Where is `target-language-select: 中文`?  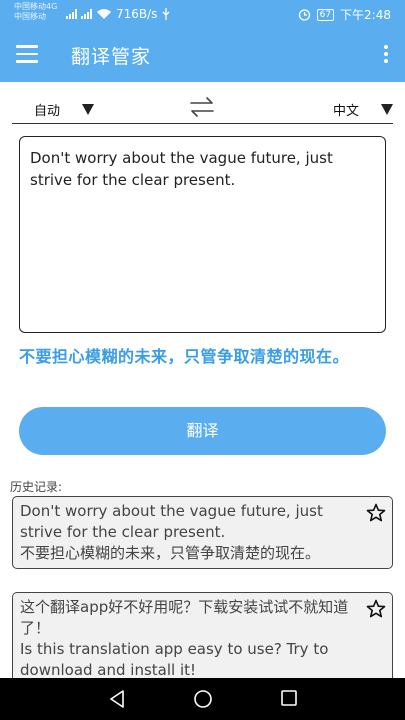 target-language-select: 中文 is located at coordinates (363, 109).